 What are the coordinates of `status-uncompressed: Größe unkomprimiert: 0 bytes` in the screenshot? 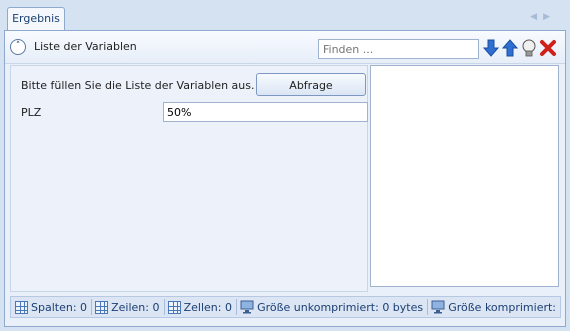 It's located at (331, 307).